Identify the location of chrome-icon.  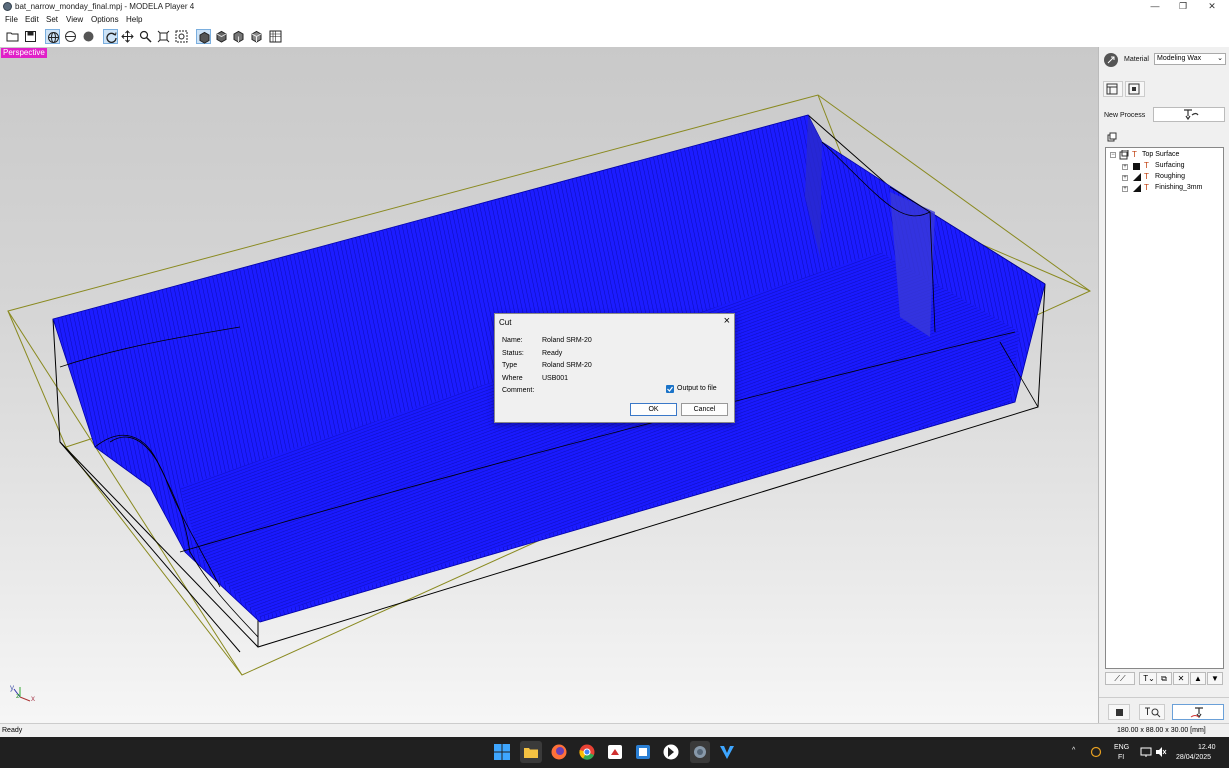
(587, 752).